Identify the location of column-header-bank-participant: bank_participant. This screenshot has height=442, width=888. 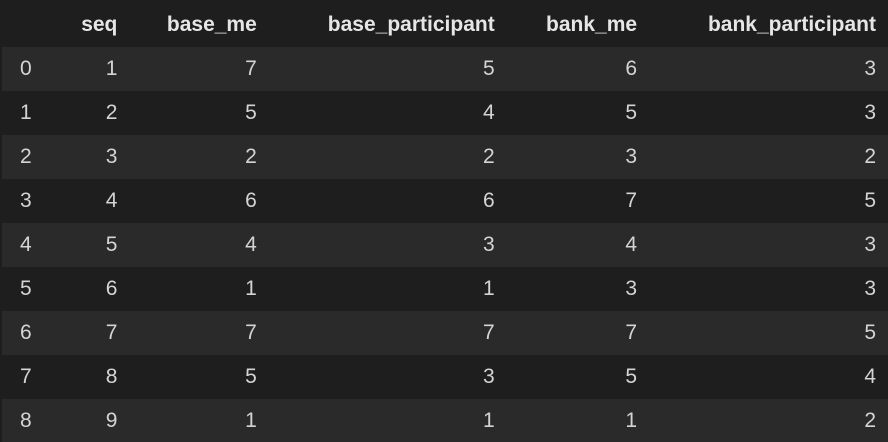
(768, 25).